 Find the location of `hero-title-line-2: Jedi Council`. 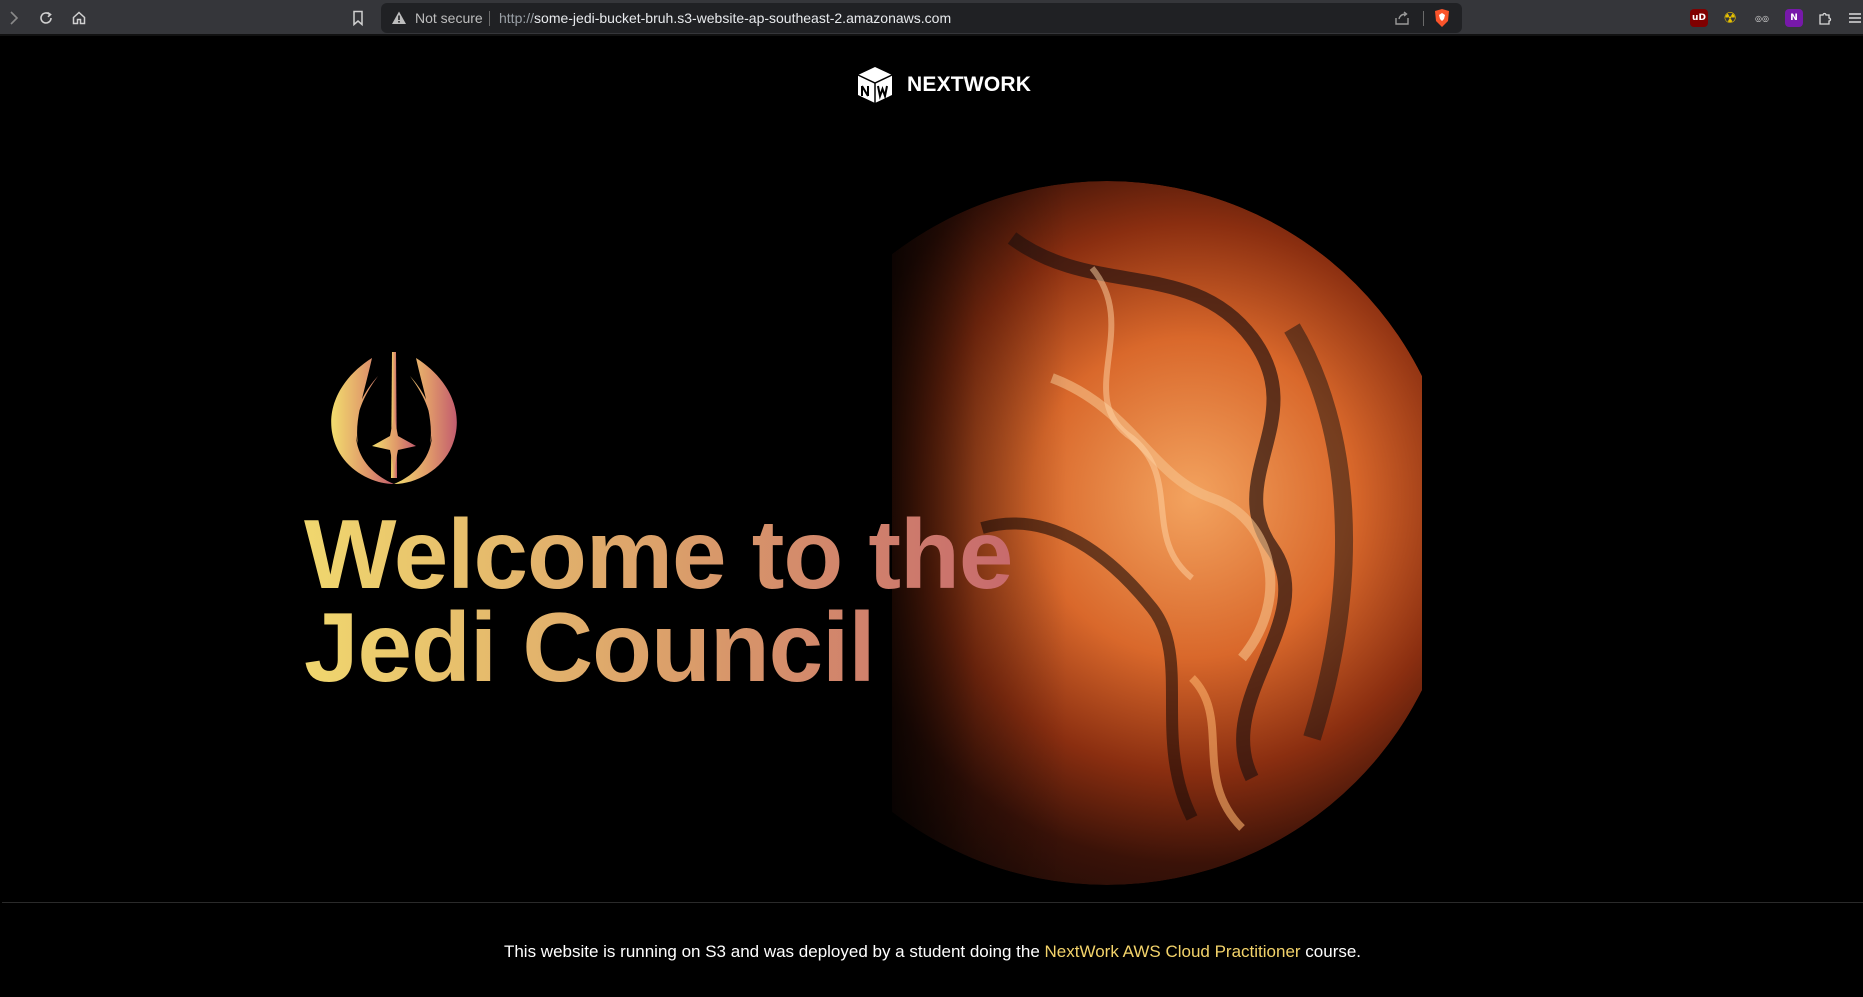

hero-title-line-2: Jedi Council is located at coordinates (589, 647).